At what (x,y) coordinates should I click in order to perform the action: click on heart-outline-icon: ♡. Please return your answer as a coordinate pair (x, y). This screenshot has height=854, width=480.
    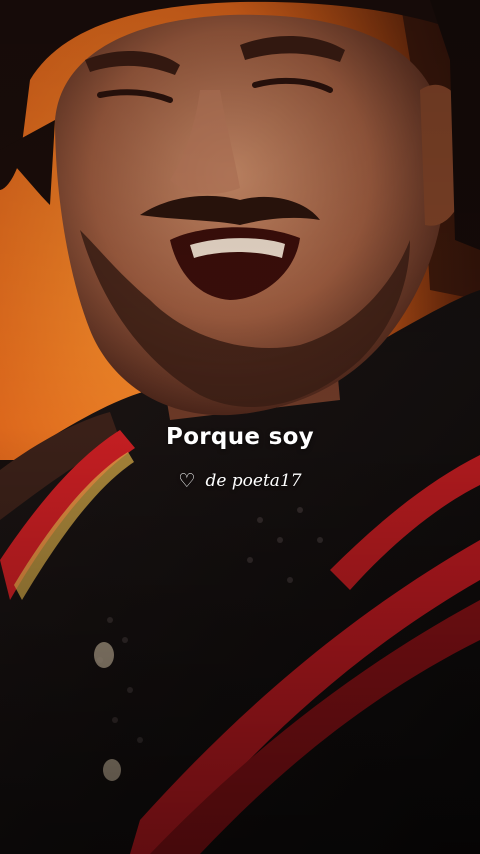
    Looking at the image, I should click on (187, 481).